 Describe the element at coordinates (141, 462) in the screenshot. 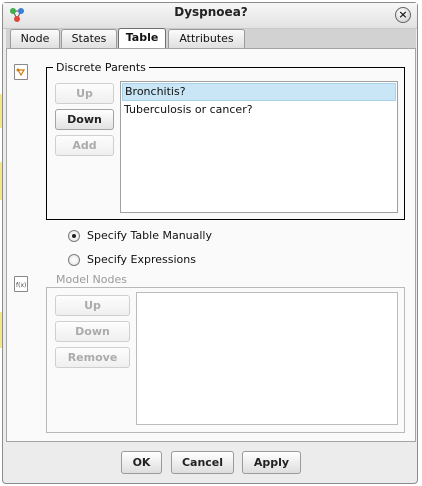

I see `ok-button: OK` at that location.